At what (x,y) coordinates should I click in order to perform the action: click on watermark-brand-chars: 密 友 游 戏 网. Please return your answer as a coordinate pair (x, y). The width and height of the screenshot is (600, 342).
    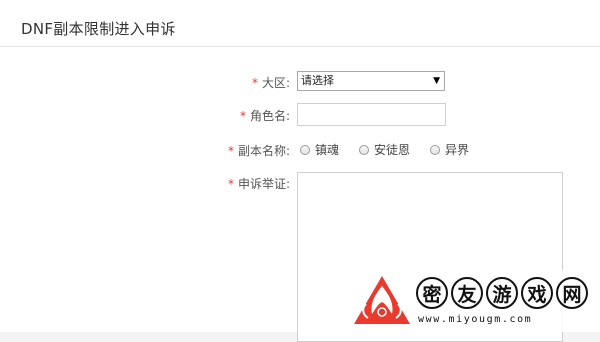
    Looking at the image, I should click on (503, 293).